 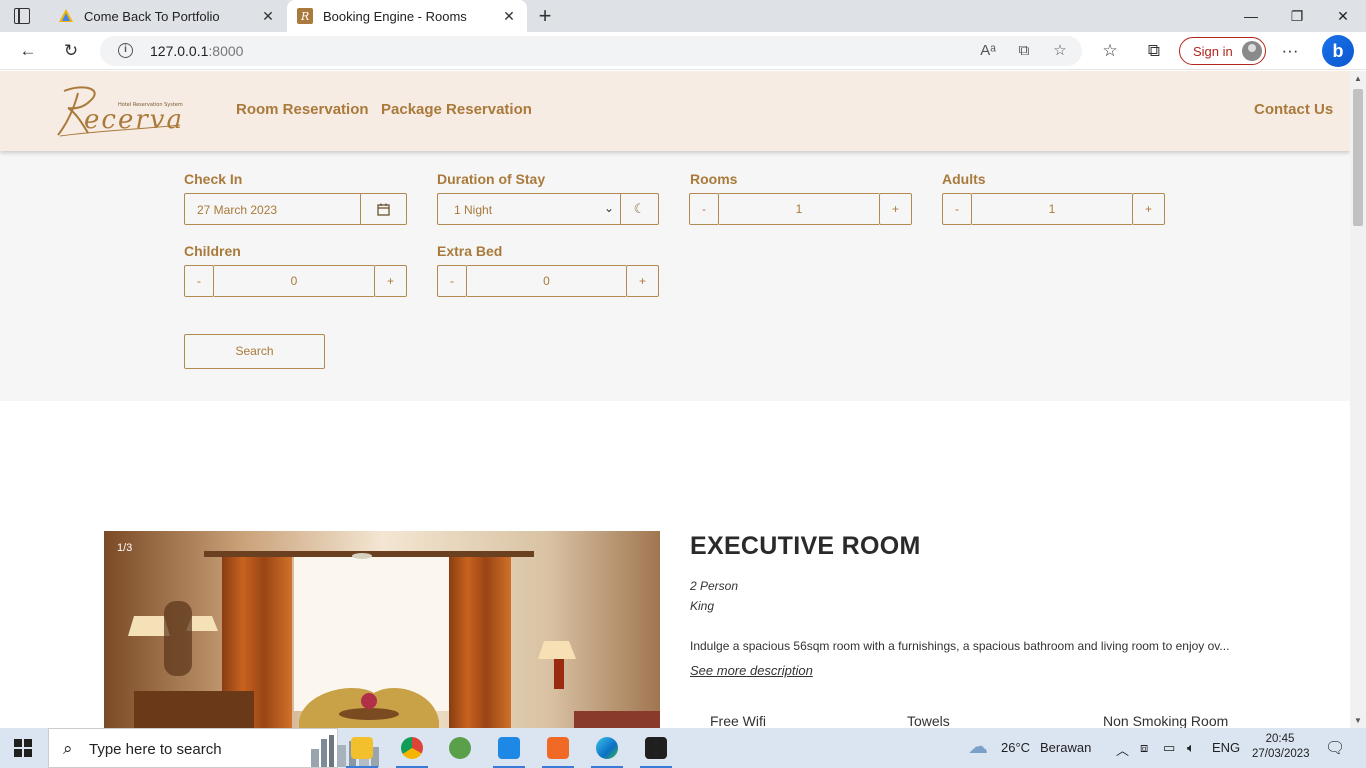 I want to click on nav-room-reservation: Room Reservation, so click(x=302, y=109).